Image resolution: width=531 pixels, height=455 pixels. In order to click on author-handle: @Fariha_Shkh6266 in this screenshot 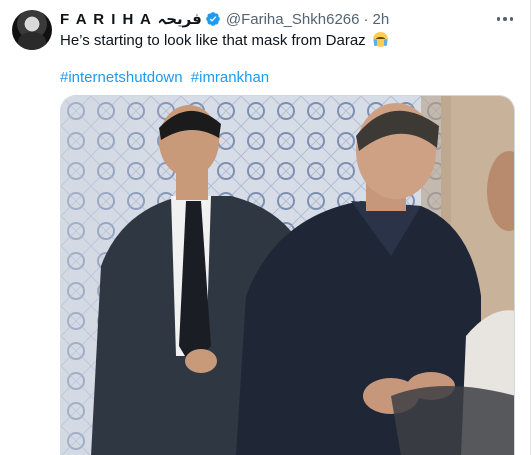, I will do `click(293, 19)`.